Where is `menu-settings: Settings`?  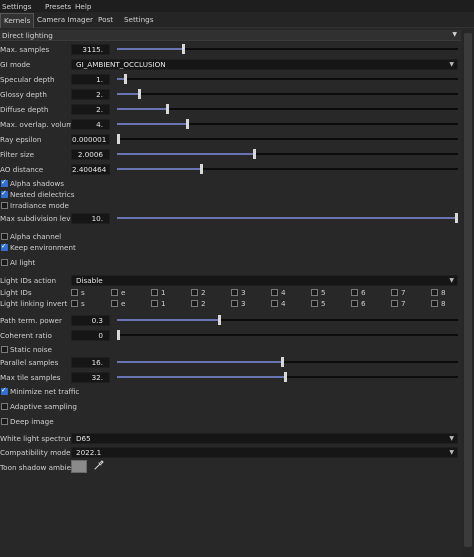
menu-settings: Settings is located at coordinates (16, 6).